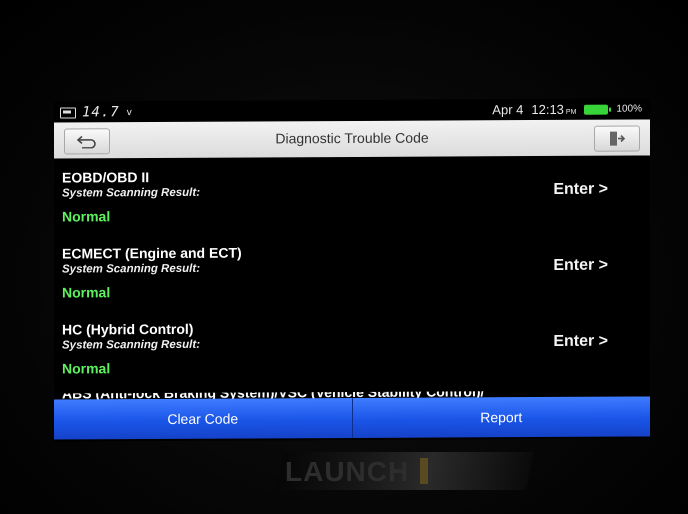  What do you see at coordinates (347, 471) in the screenshot?
I see `device-brand-logo: LAUNCH` at bounding box center [347, 471].